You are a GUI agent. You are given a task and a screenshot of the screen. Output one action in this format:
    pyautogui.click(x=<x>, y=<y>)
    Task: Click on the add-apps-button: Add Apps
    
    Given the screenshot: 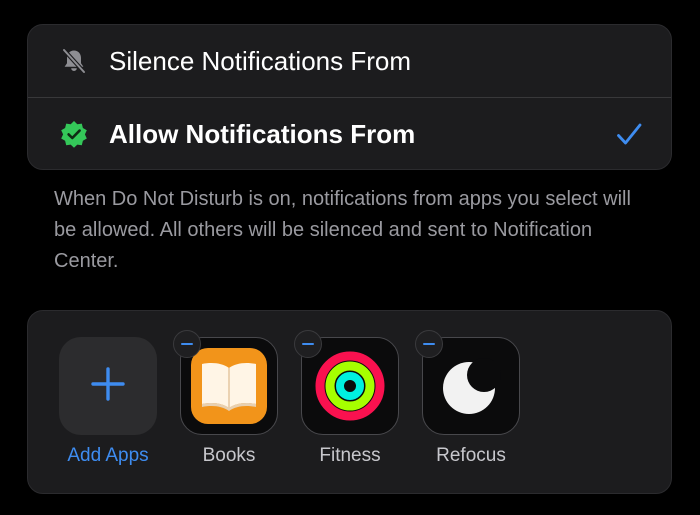 What is the action you would take?
    pyautogui.click(x=108, y=402)
    